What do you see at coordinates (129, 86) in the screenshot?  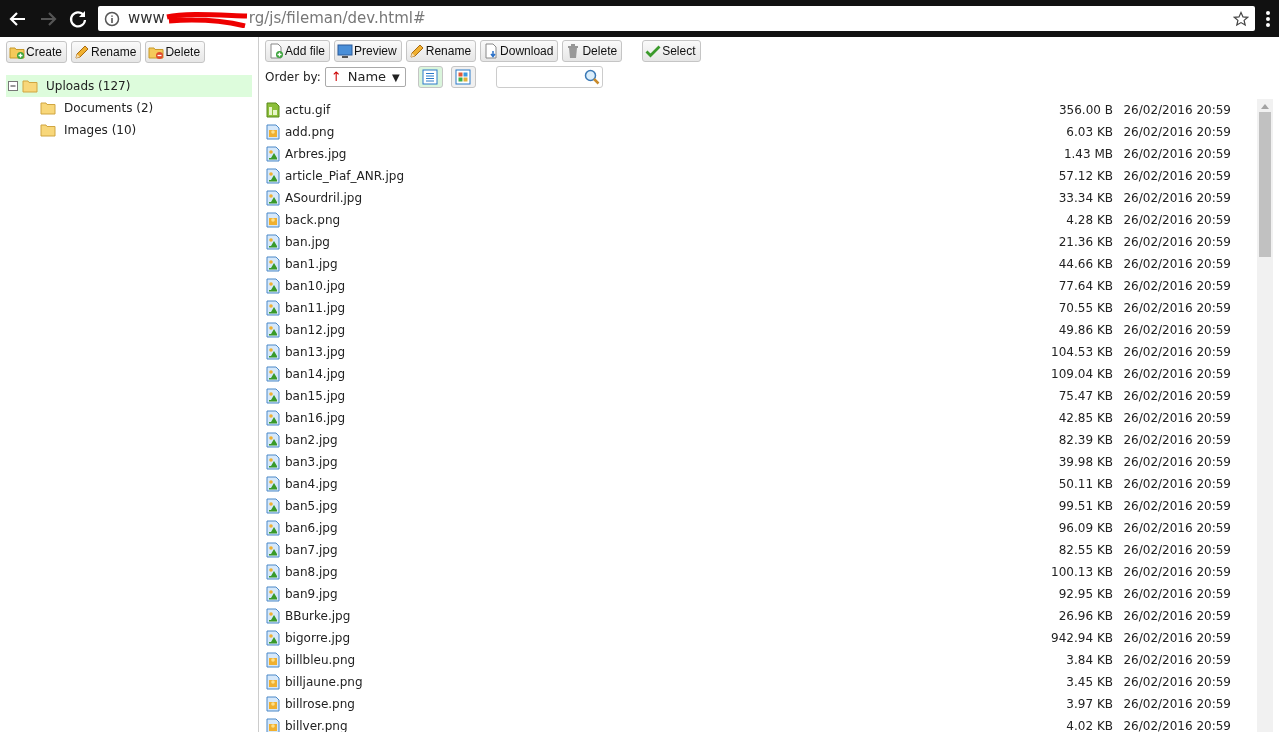 I see `tree-item: Uploads (127)` at bounding box center [129, 86].